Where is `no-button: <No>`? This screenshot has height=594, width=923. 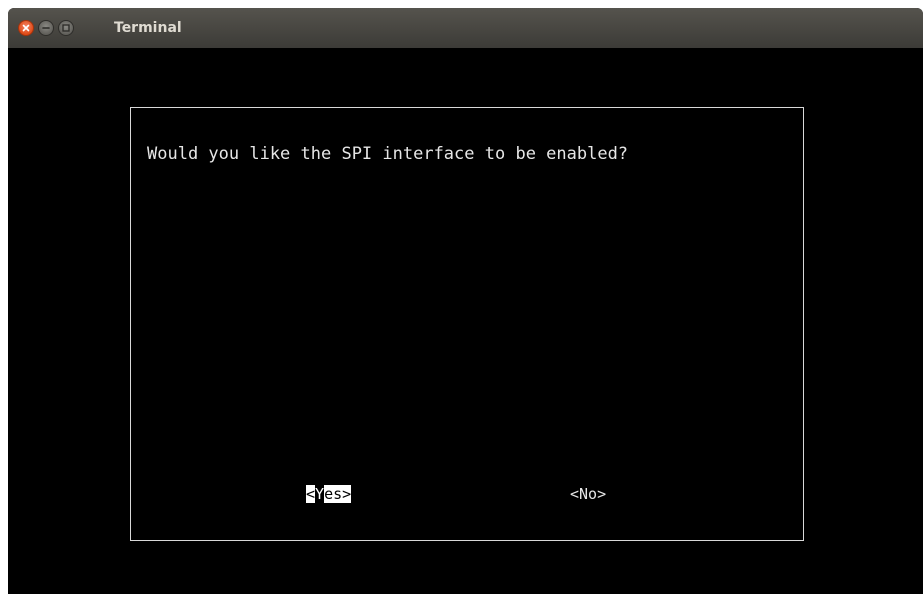
no-button: <No> is located at coordinates (588, 494).